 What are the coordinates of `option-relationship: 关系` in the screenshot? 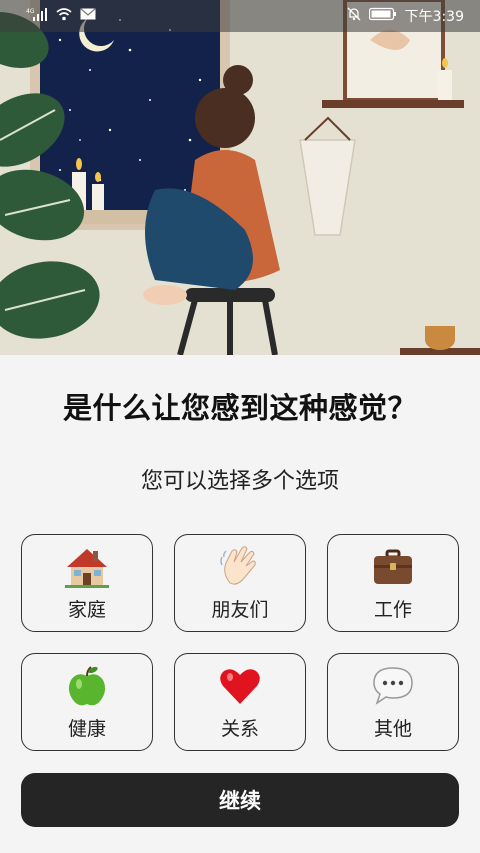 It's located at (240, 702).